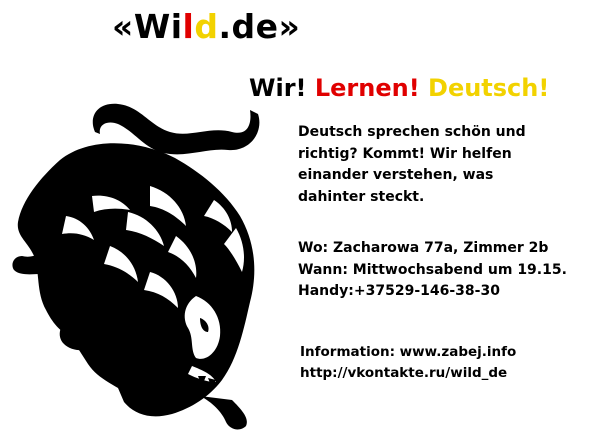  Describe the element at coordinates (489, 88) in the screenshot. I see `slogan-word-deutsch: Deutsch!` at that location.